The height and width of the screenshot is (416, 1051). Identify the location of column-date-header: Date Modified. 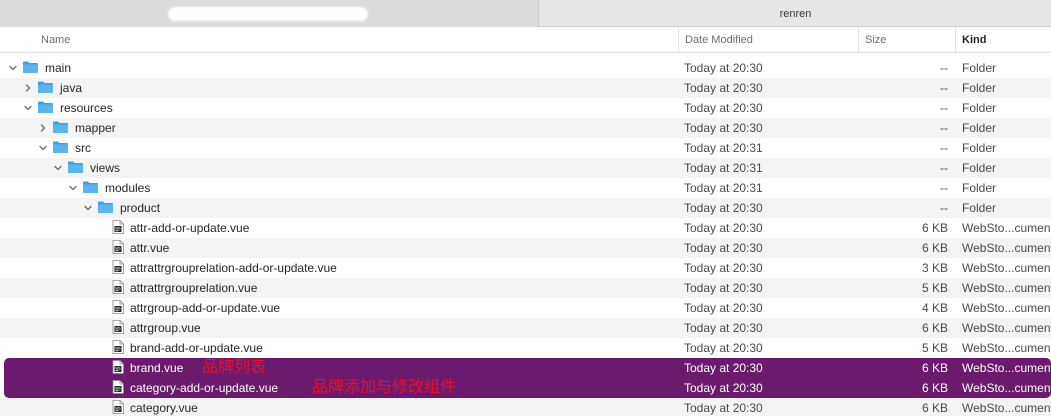
(768, 40).